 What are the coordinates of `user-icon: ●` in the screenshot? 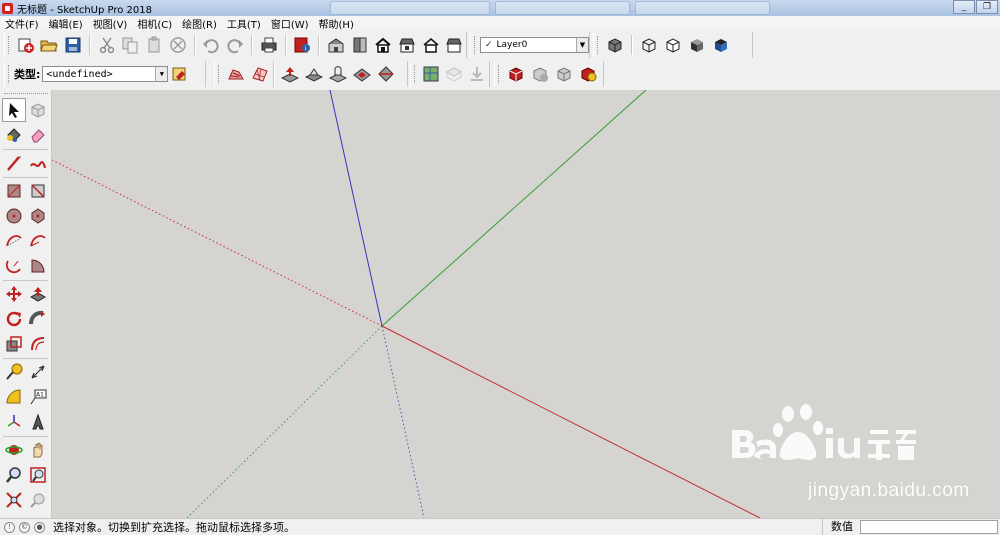 It's located at (39, 527).